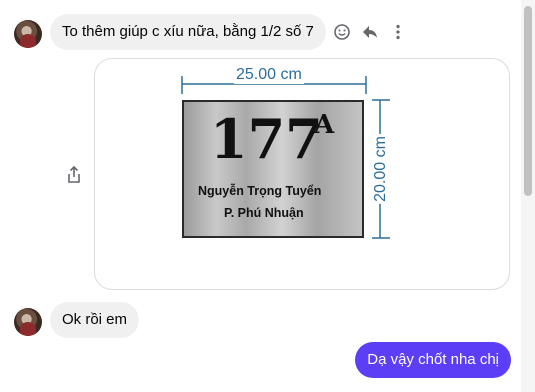 This screenshot has height=392, width=535. Describe the element at coordinates (528, 101) in the screenshot. I see `scrollbar-thumb` at that location.